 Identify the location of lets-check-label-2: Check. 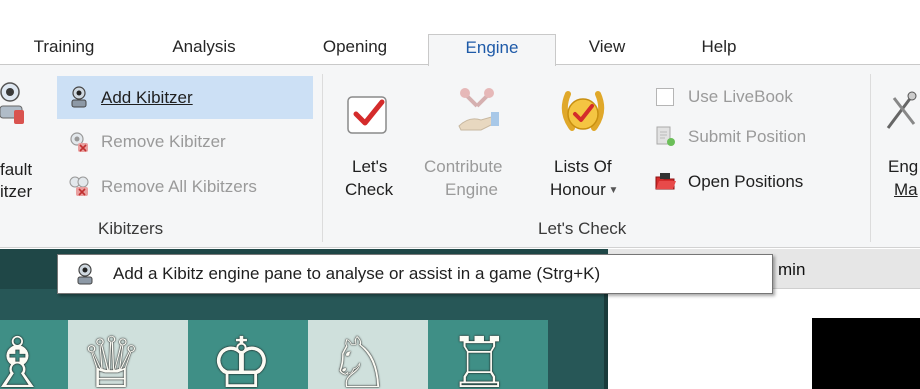
(369, 190).